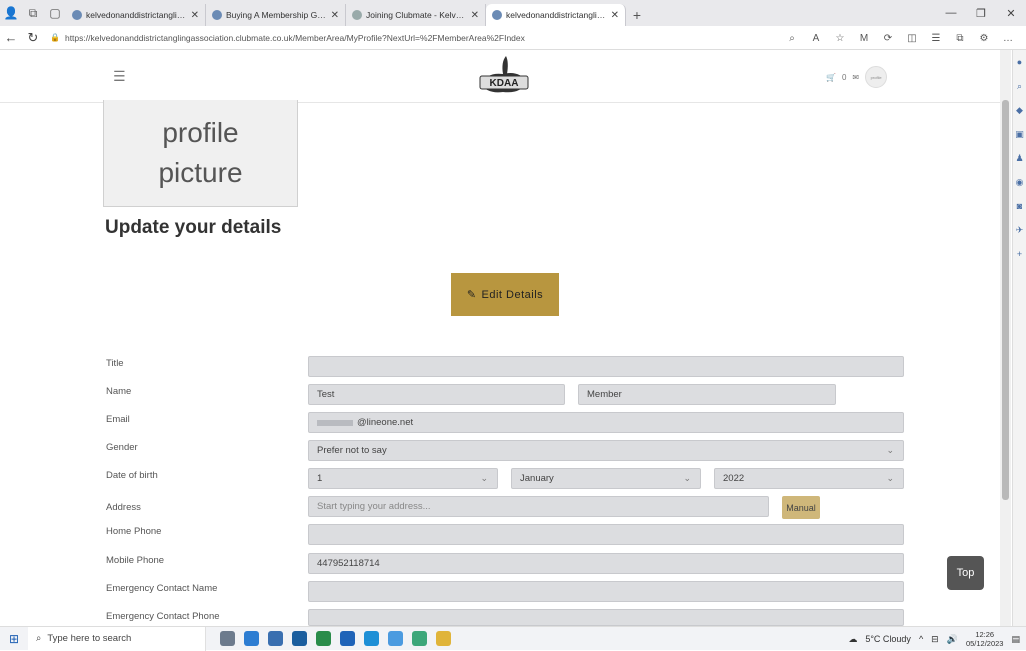 This screenshot has width=1026, height=651. What do you see at coordinates (1019, 206) in the screenshot?
I see `sidebar-outlook-icon: ◙` at bounding box center [1019, 206].